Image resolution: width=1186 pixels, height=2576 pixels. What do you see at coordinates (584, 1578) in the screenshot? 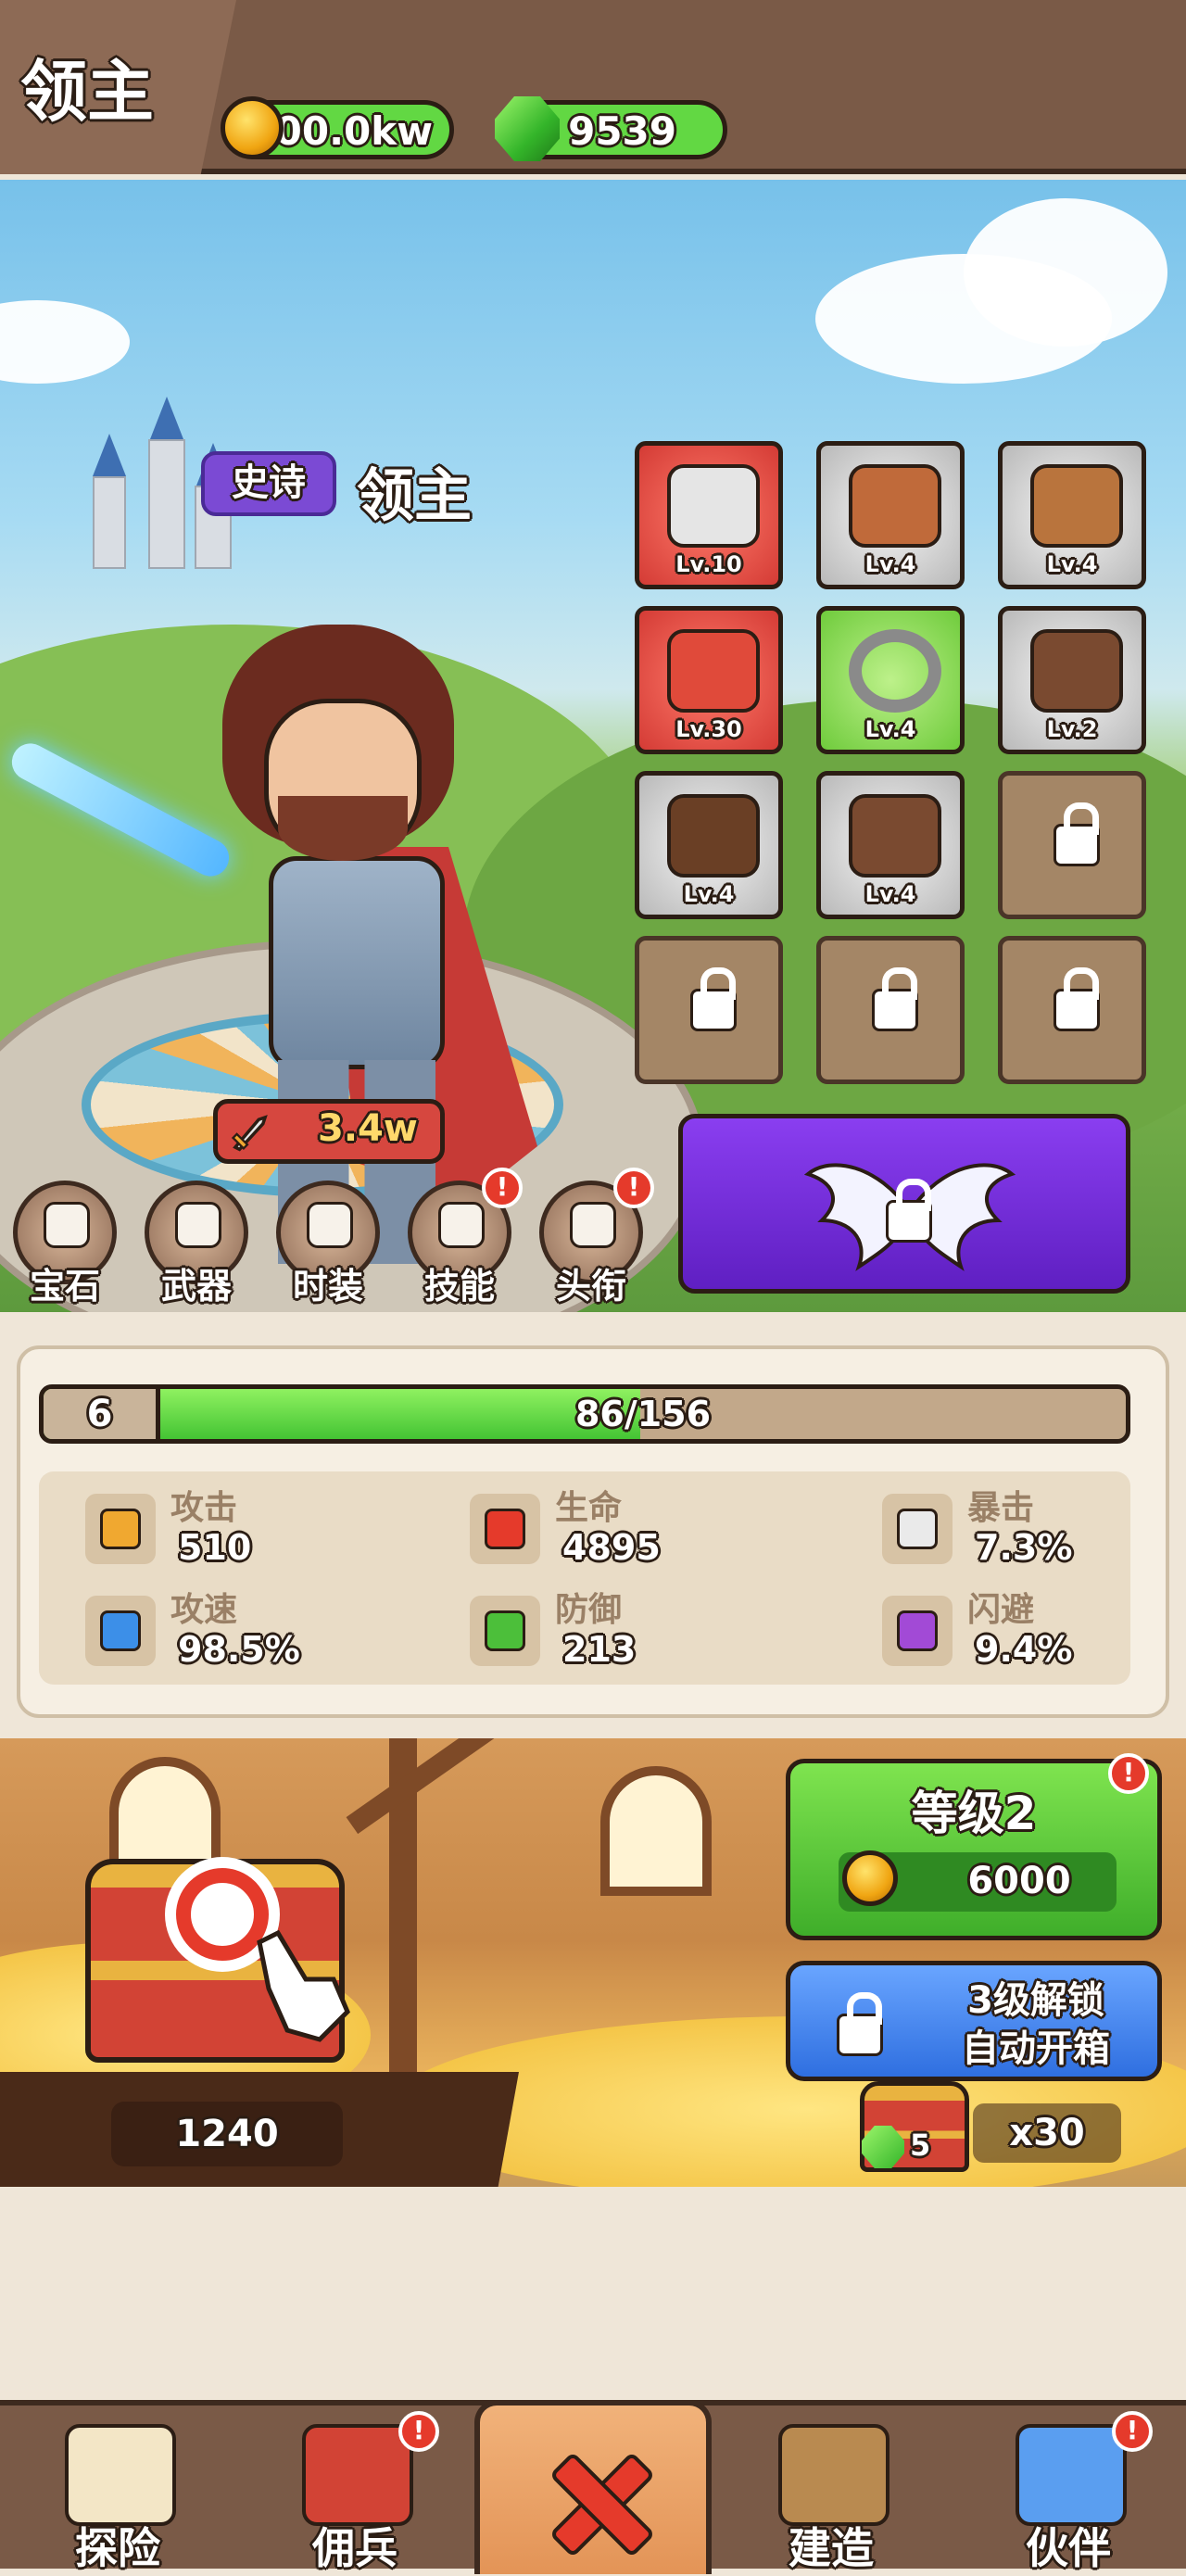
I see `stat-grid: 攻击 510 生命 4895 暴击 7.3% 攻速 98.5% 防御 213 闪避 9.4%` at bounding box center [584, 1578].